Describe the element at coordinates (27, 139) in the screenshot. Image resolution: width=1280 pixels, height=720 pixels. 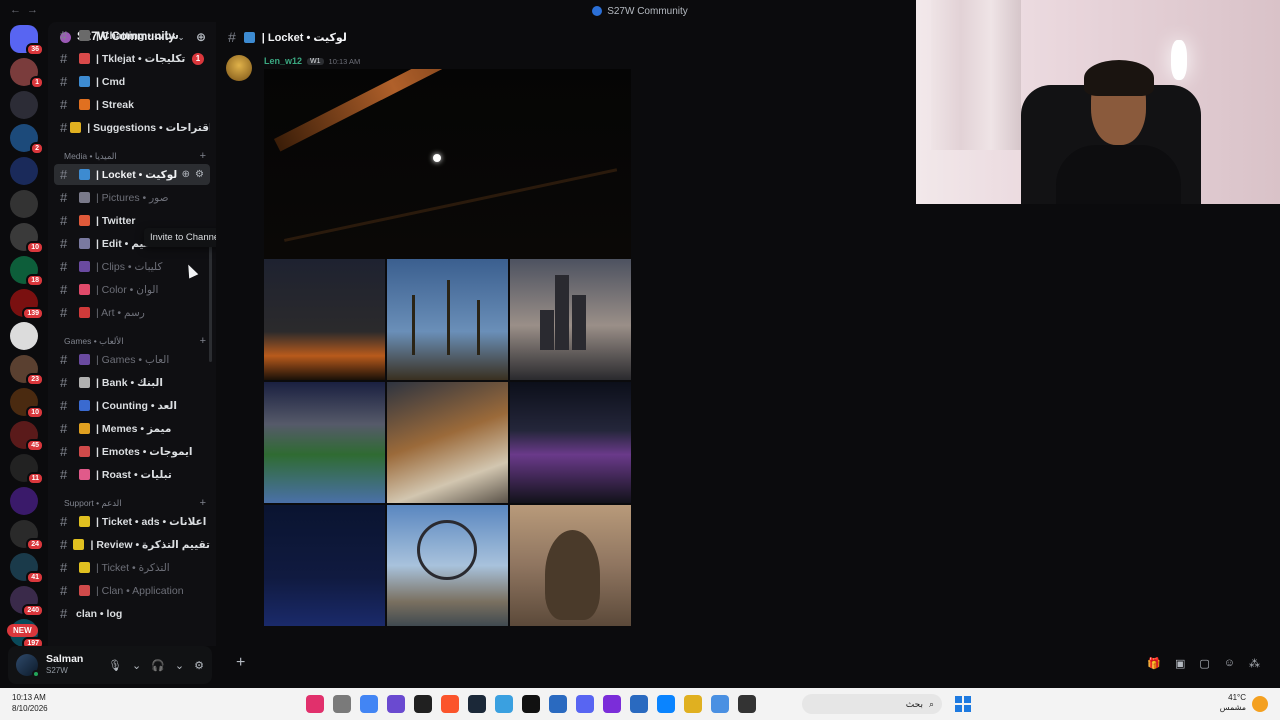
I see `server-icon-server-3: 2` at that location.